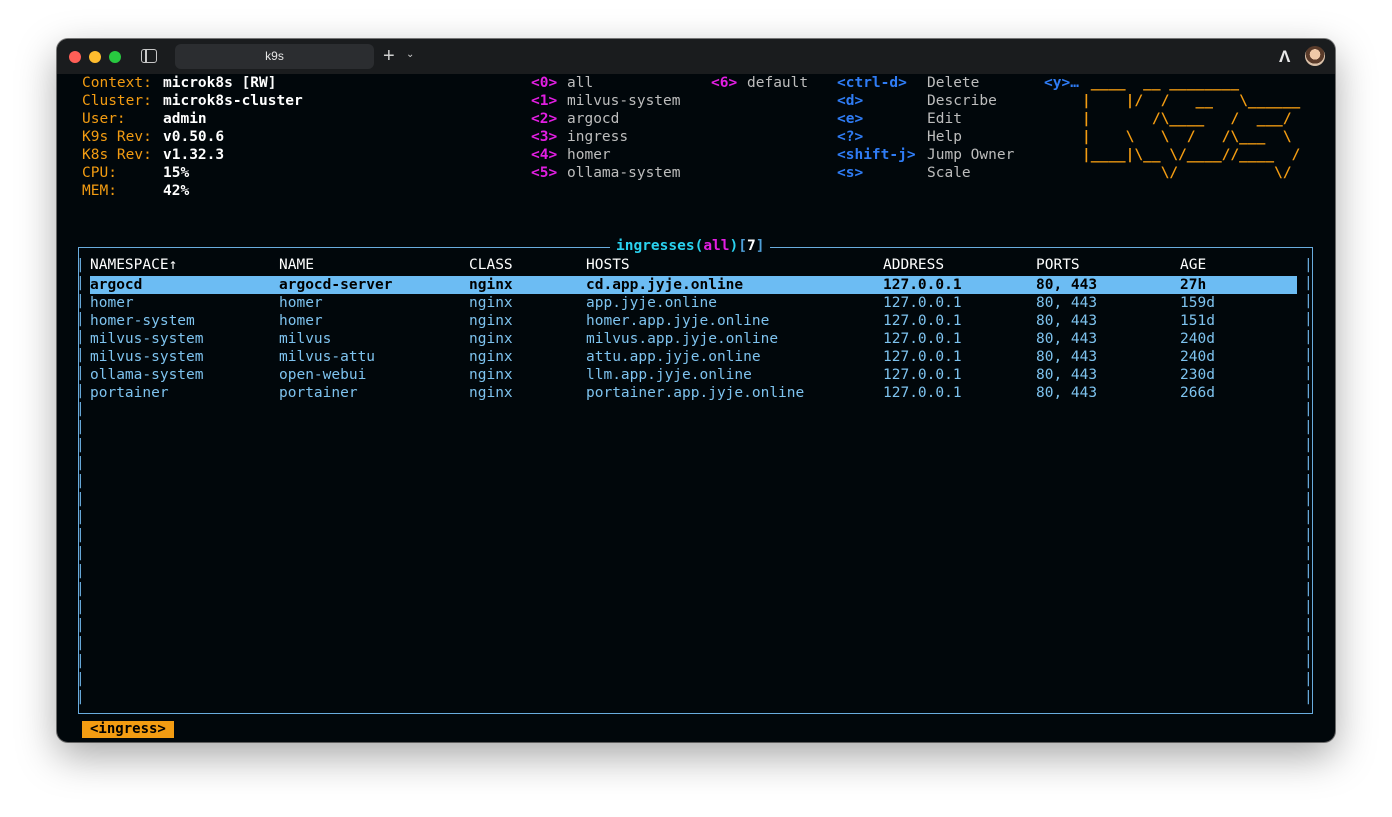 This screenshot has width=1392, height=817. Describe the element at coordinates (544, 83) in the screenshot. I see `ns-key-0: <0>` at that location.